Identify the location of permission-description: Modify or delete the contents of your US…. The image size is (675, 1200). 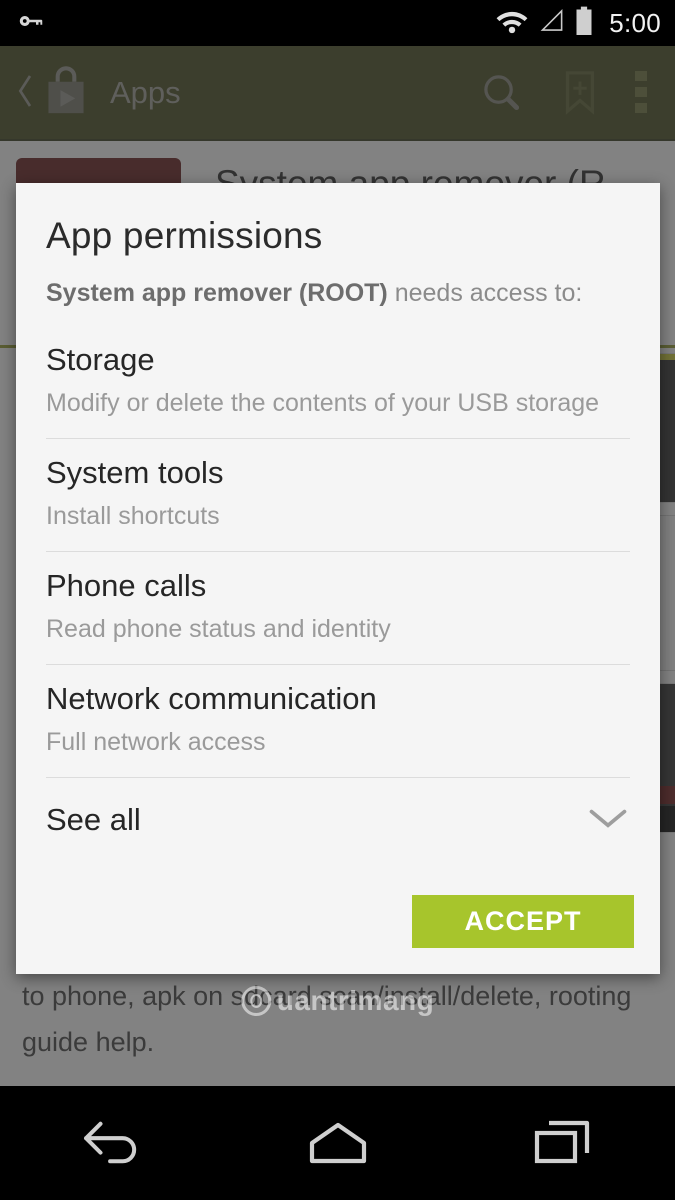
(323, 403).